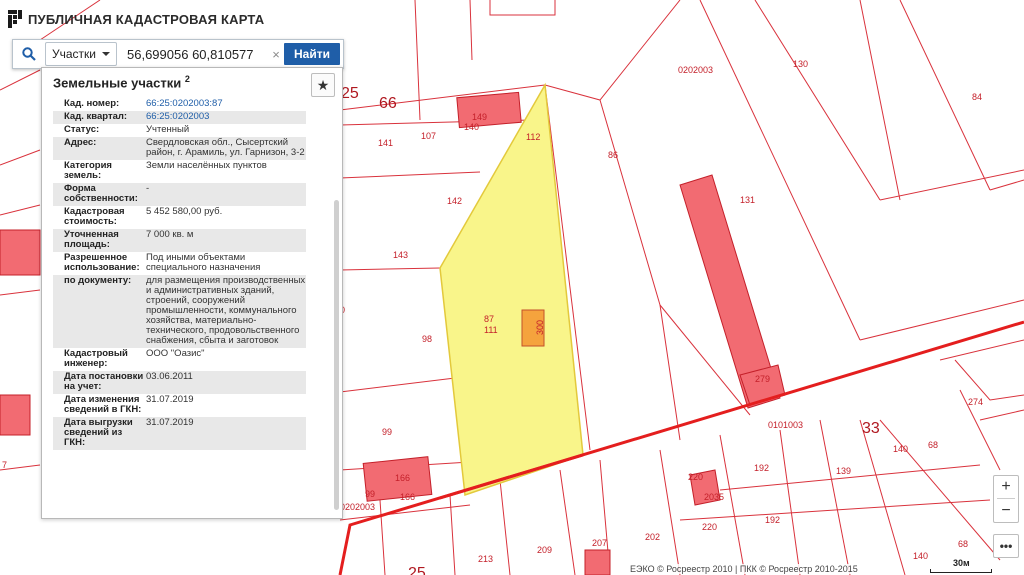 The image size is (1024, 575). Describe the element at coordinates (169, 376) in the screenshot. I see `property-value: 03.06.2011` at that location.